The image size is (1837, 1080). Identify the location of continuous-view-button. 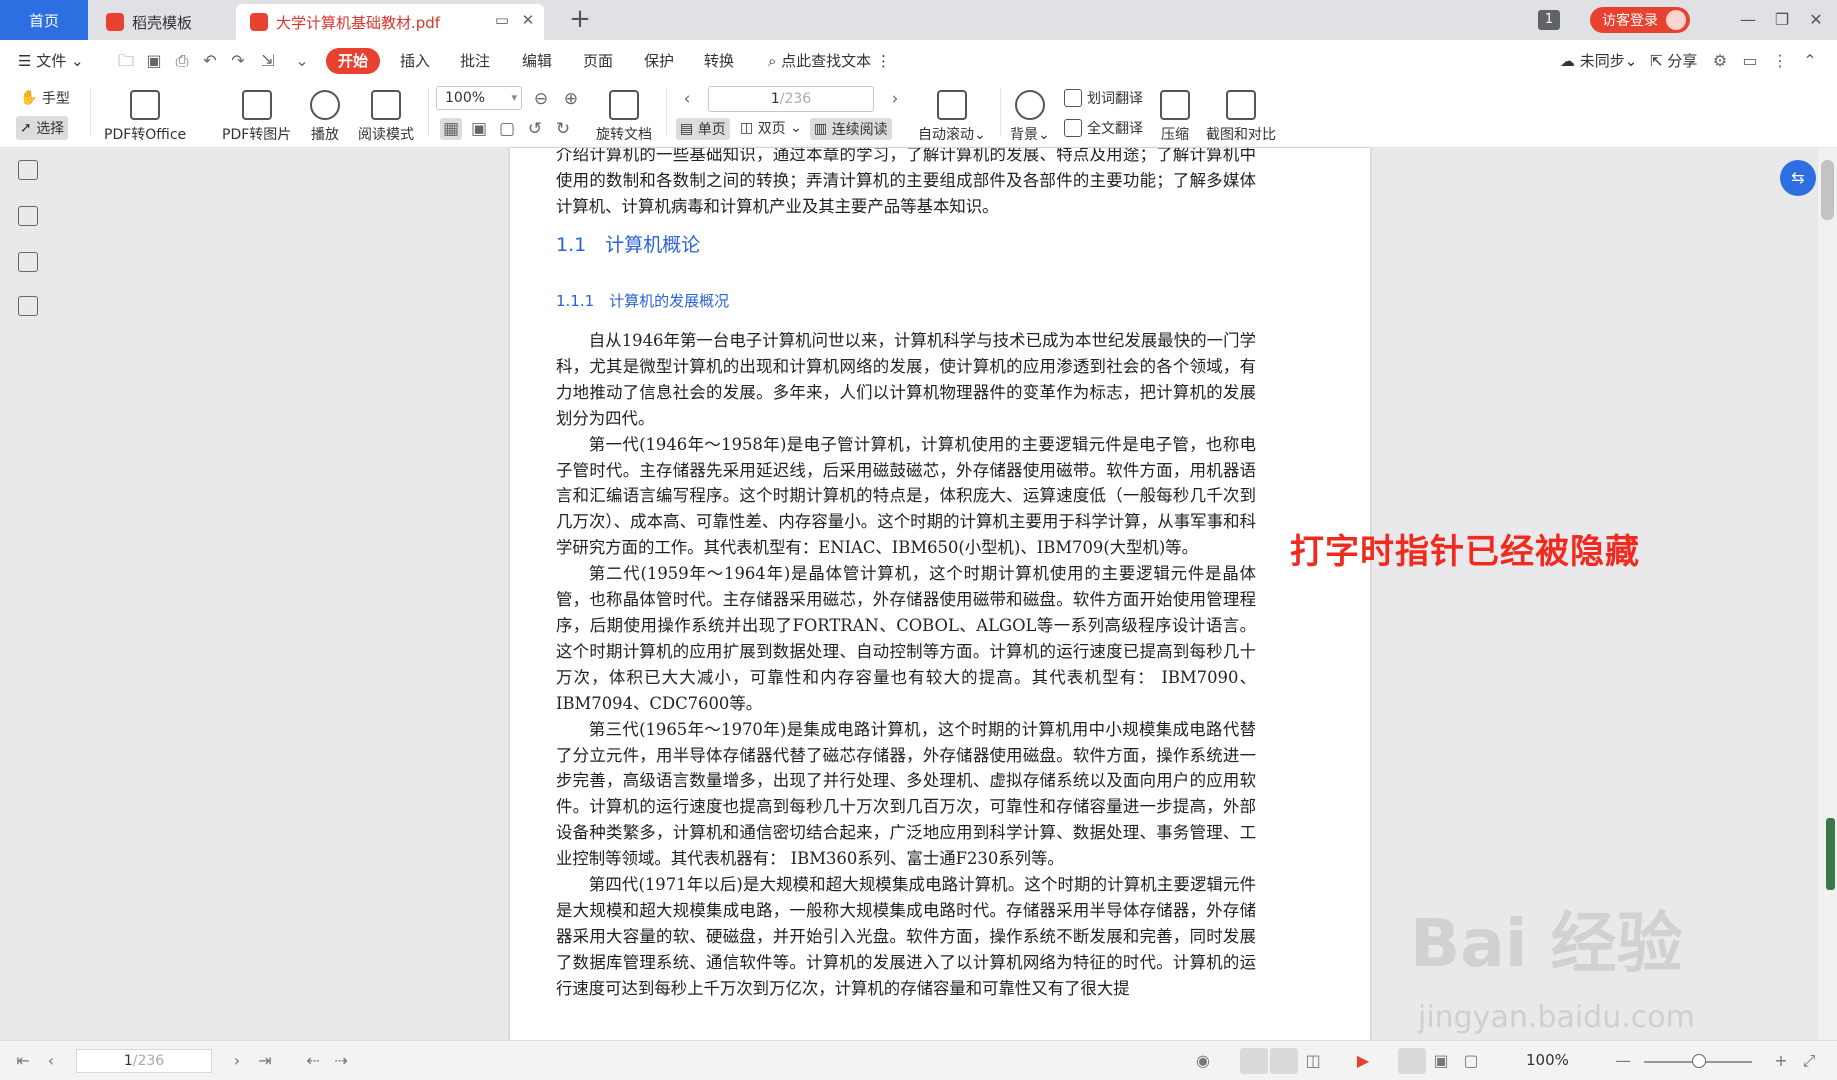
(1284, 1061).